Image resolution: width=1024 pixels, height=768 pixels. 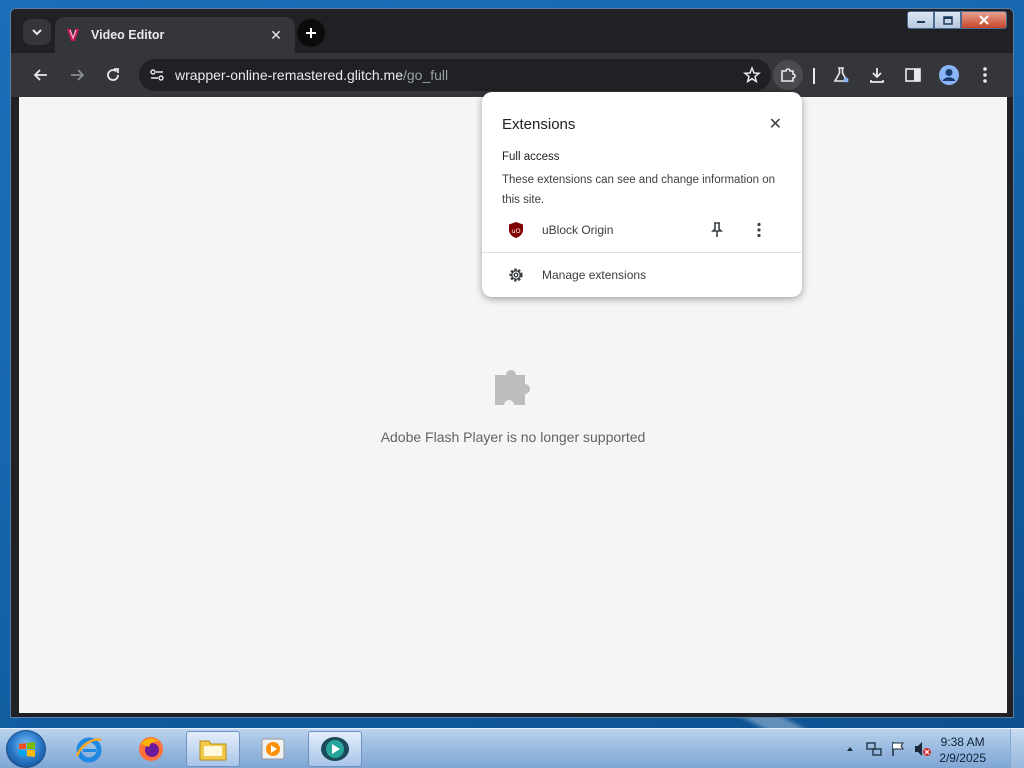 I want to click on url-path: /go_full, so click(x=426, y=75).